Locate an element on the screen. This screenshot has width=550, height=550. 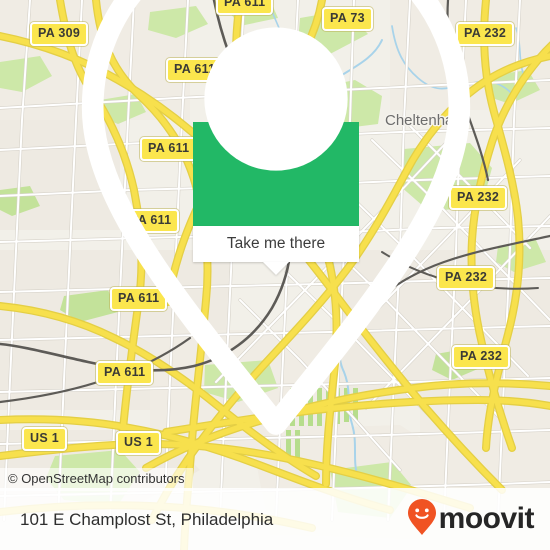
take-me-there-label: Take me there is located at coordinates (276, 244).